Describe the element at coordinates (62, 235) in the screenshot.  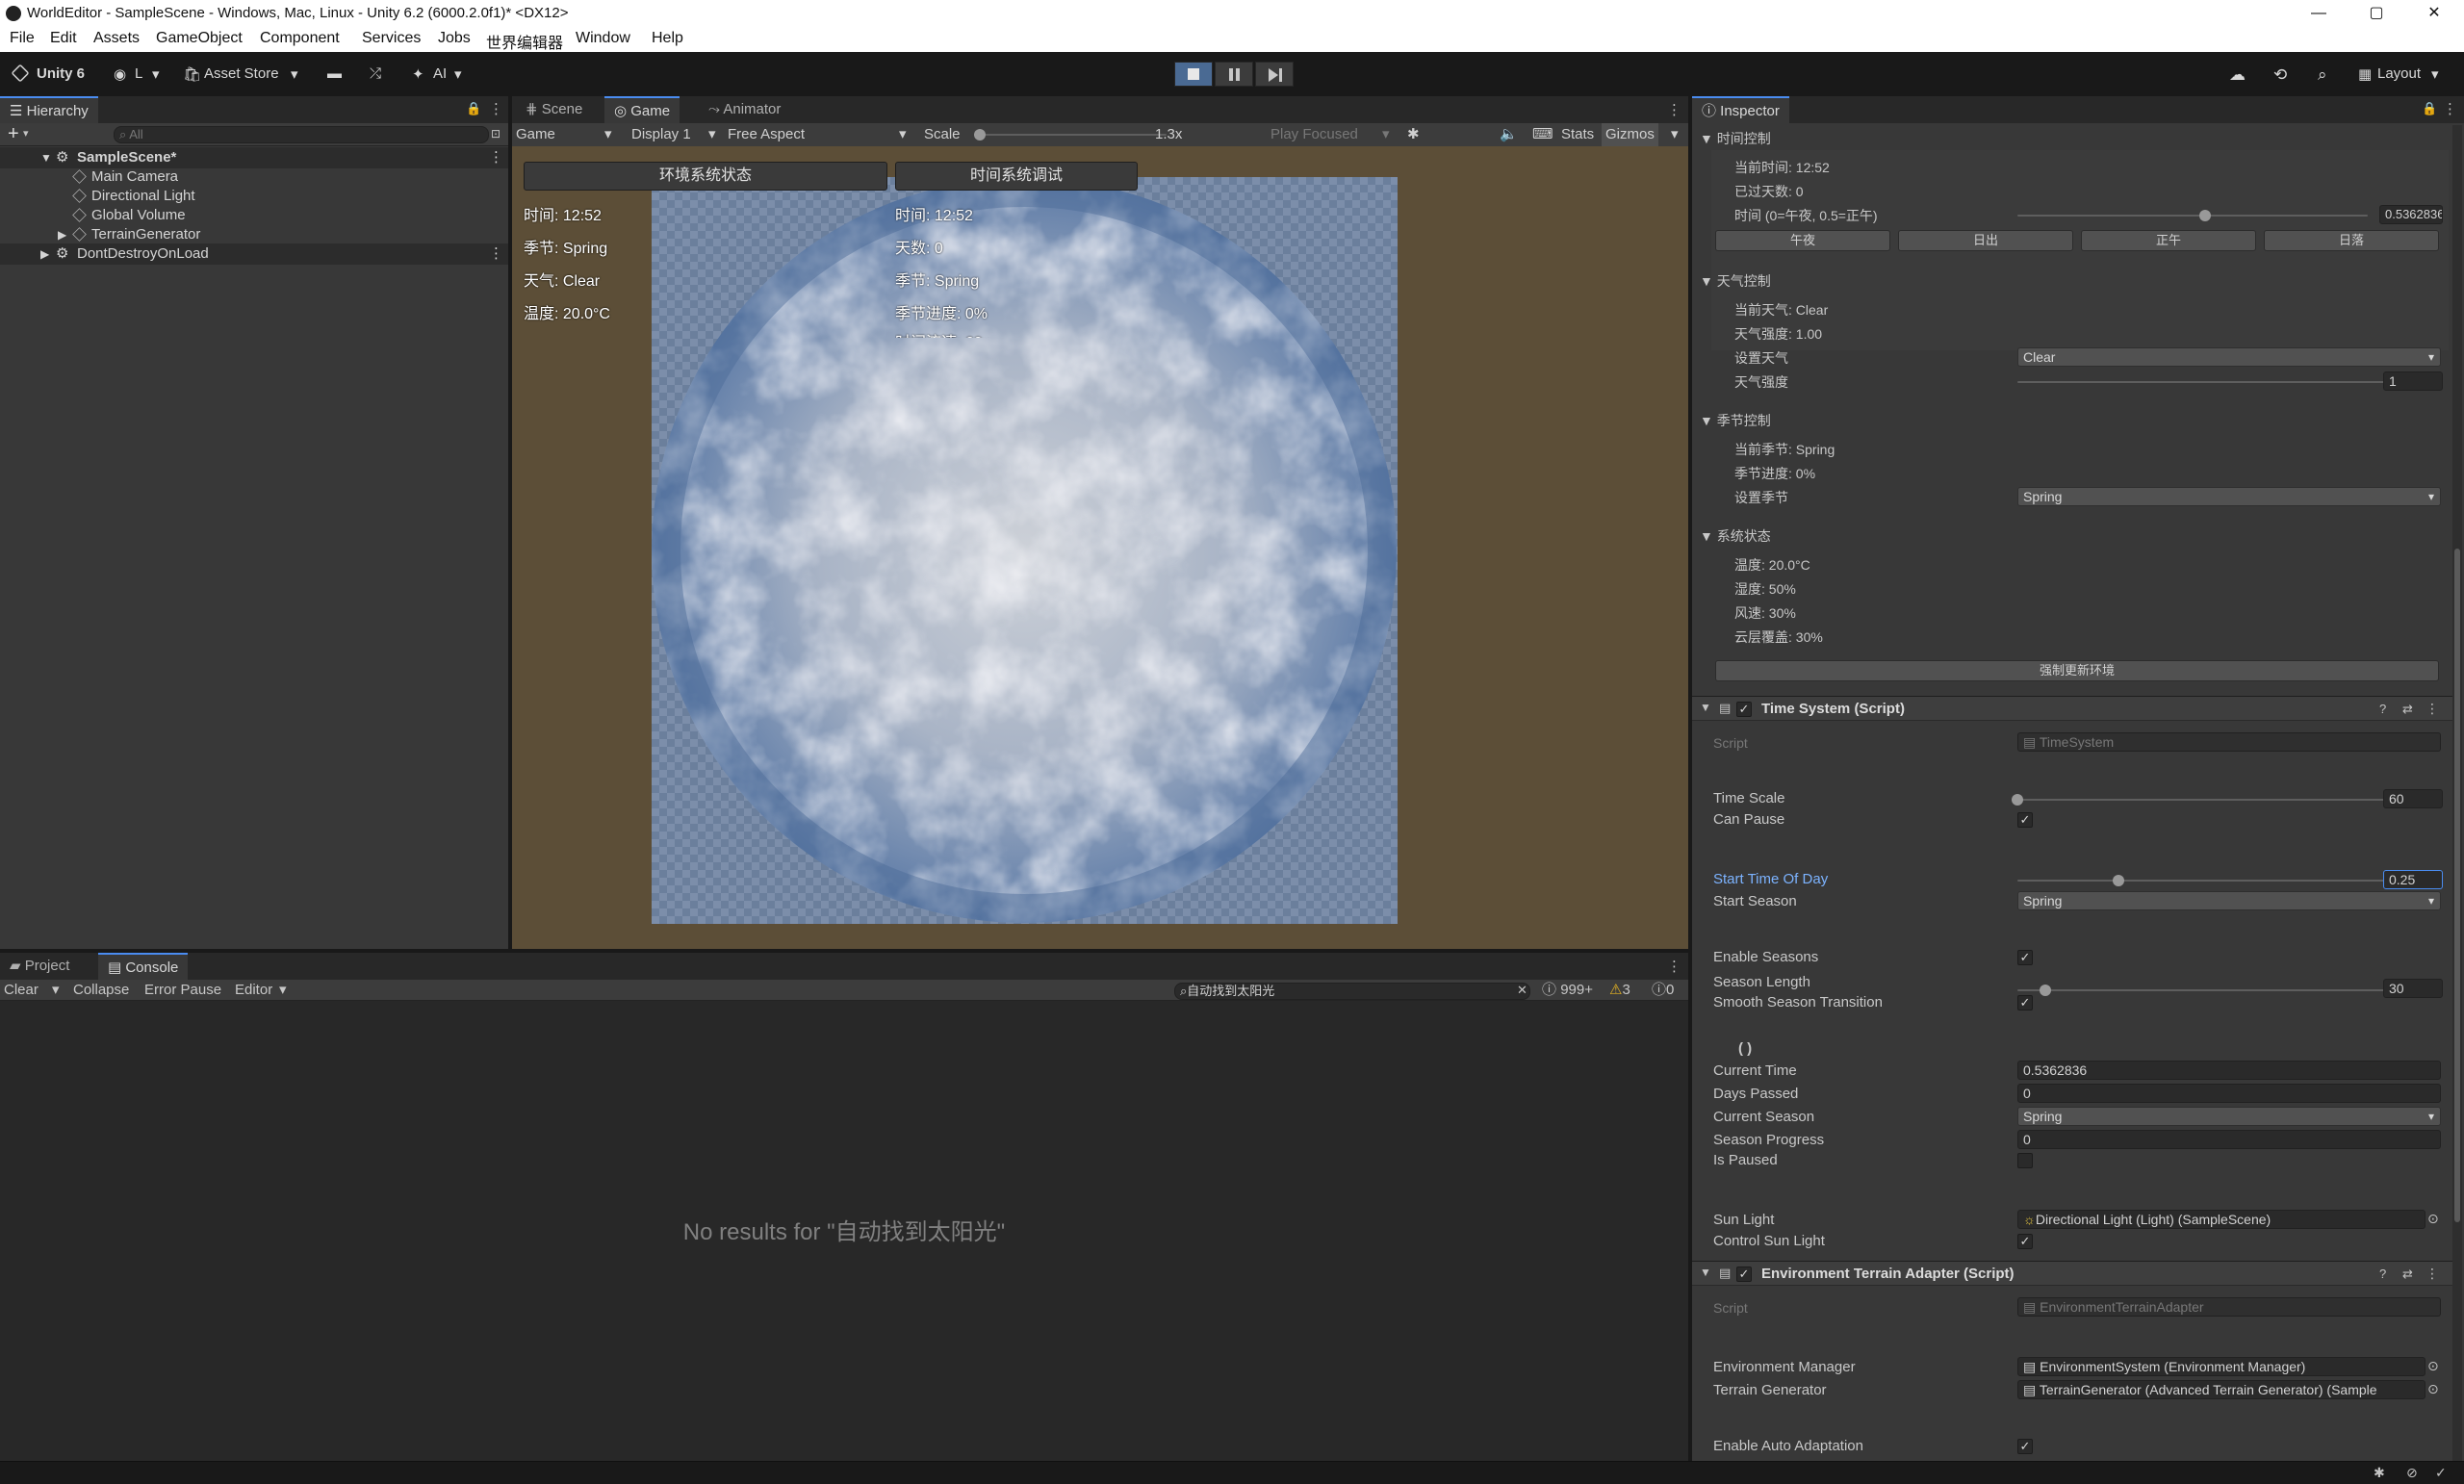
I see `expand-arrow-icon: ▶` at that location.